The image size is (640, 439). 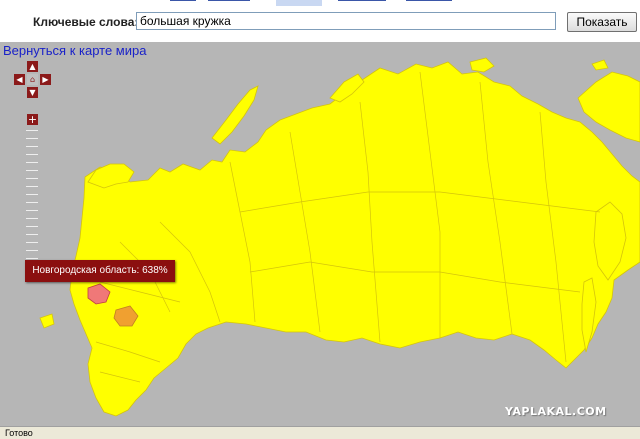 What do you see at coordinates (346, 21) in the screenshot?
I see `keywords-input` at bounding box center [346, 21].